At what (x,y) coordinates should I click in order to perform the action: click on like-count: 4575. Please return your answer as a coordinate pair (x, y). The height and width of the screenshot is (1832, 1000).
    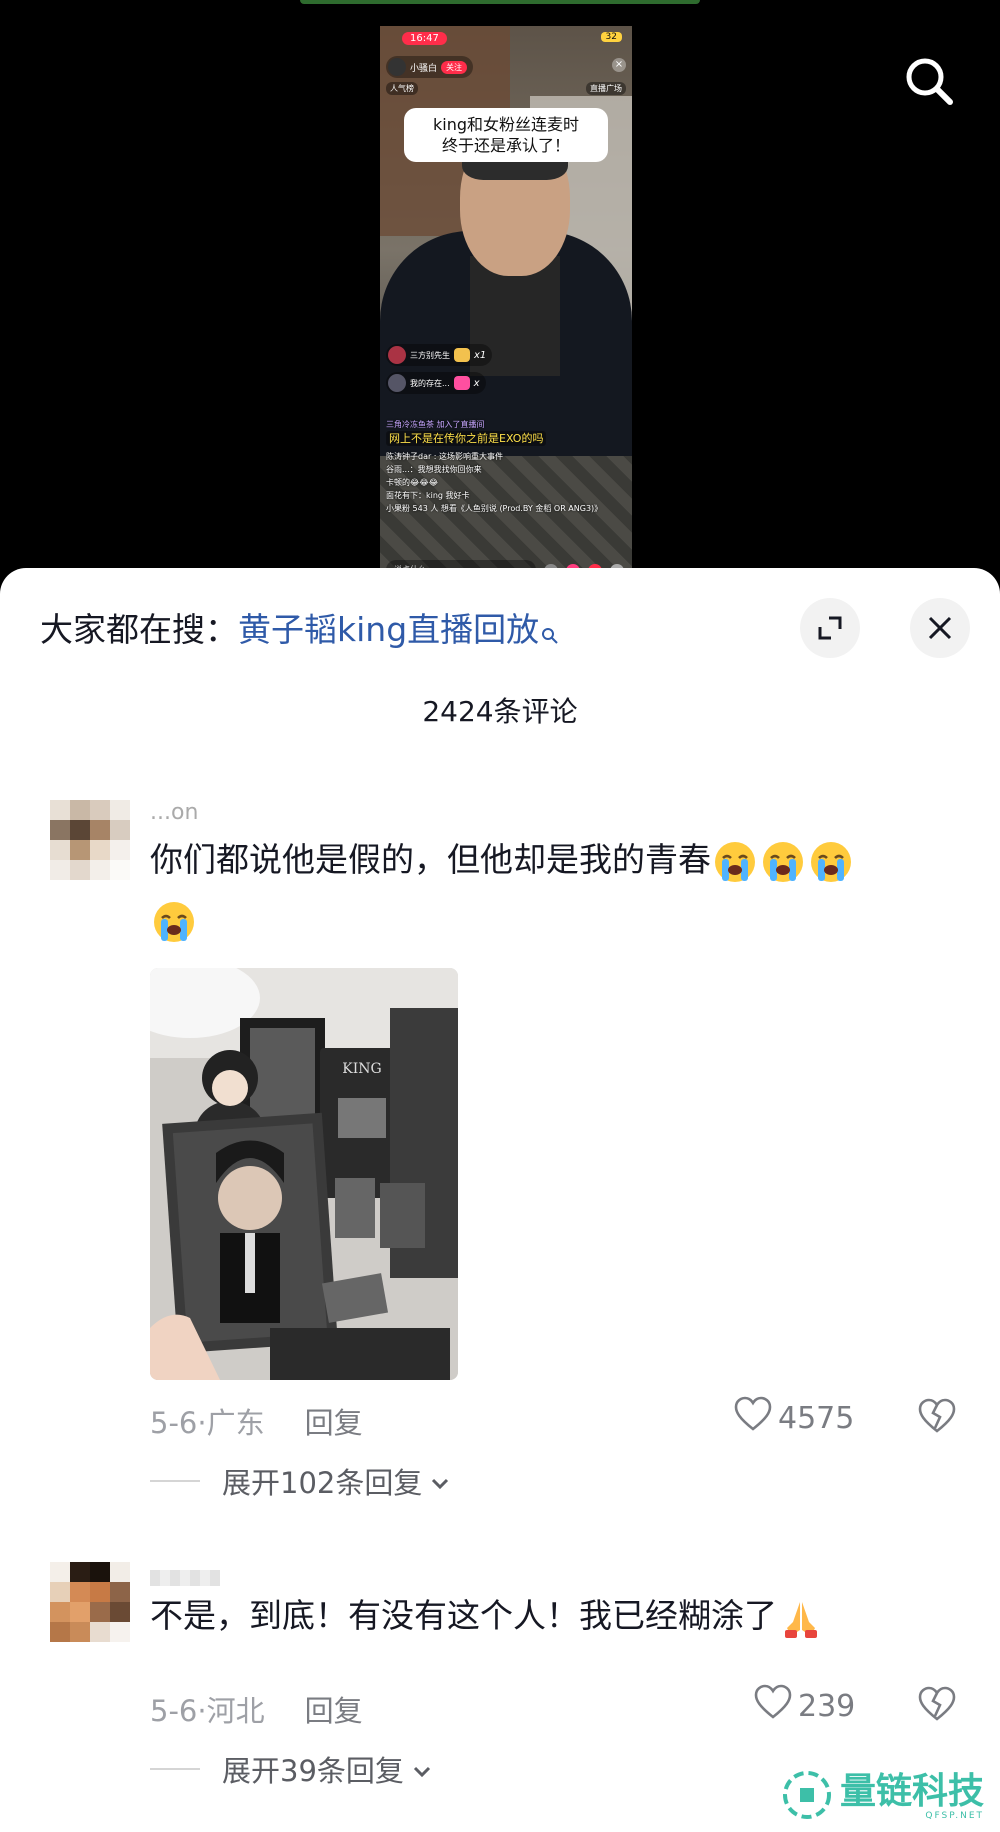
    Looking at the image, I should click on (816, 1418).